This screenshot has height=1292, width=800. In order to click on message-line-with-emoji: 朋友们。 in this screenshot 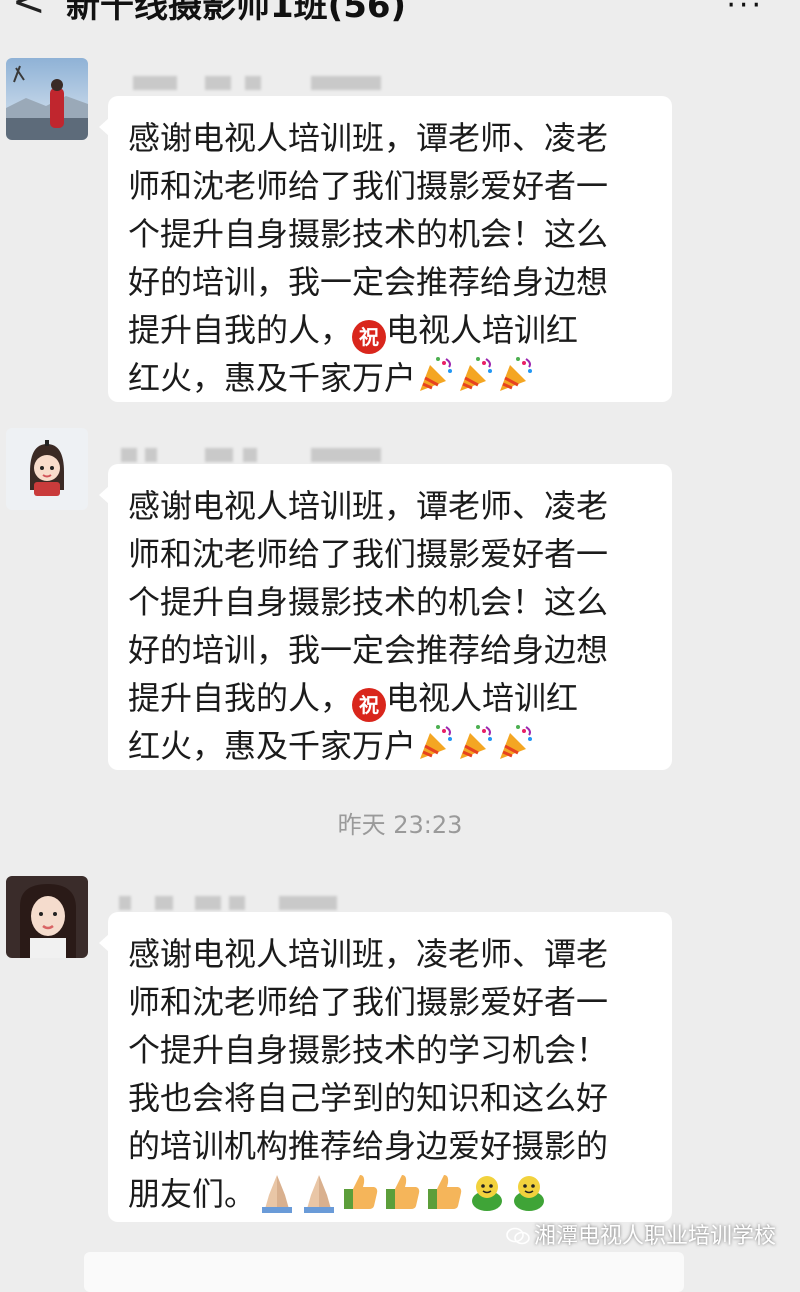, I will do `click(390, 1194)`.